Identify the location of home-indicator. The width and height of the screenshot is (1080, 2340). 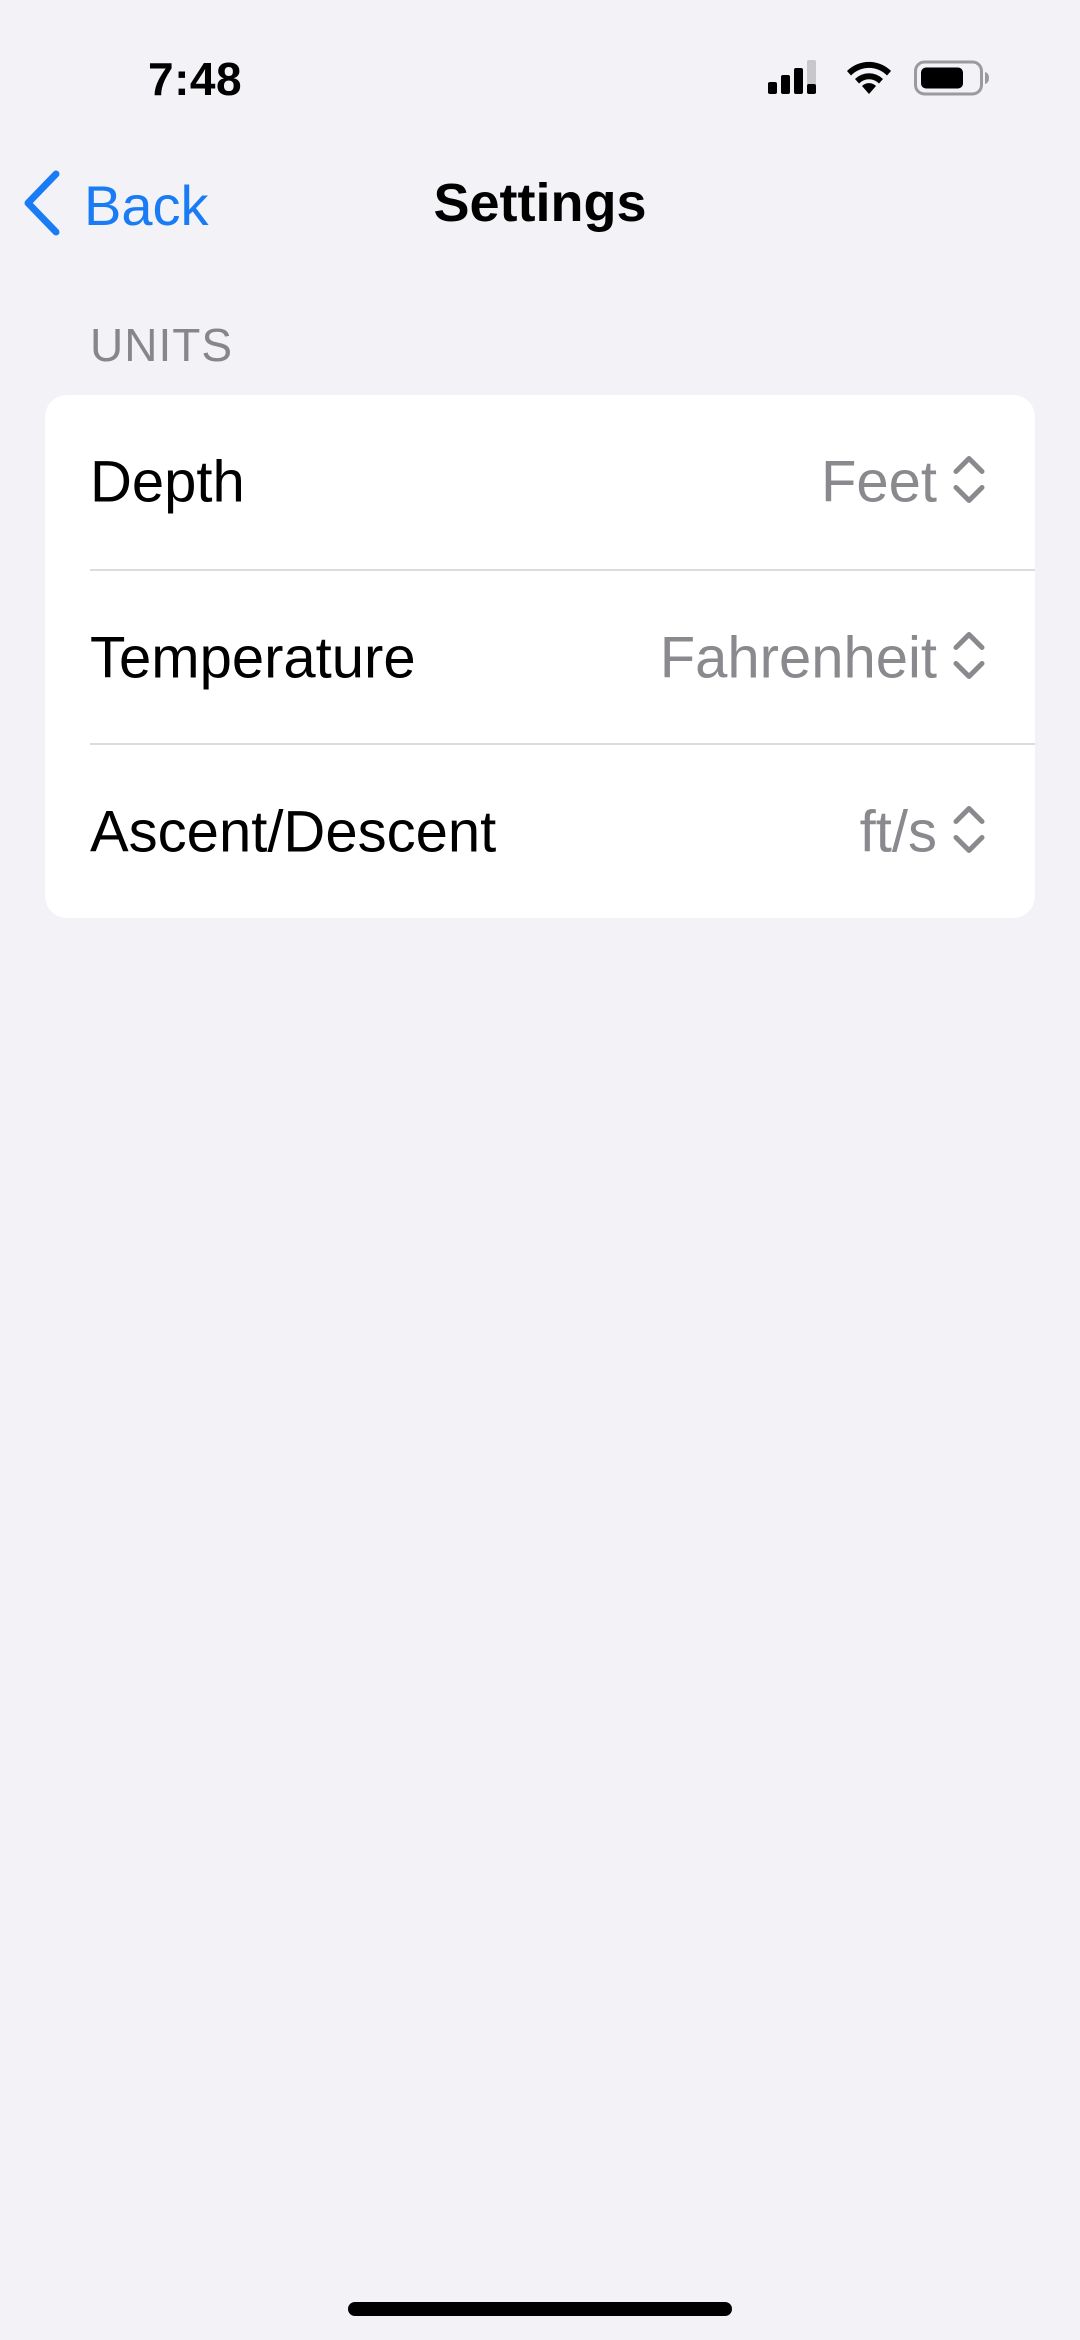
(540, 2309).